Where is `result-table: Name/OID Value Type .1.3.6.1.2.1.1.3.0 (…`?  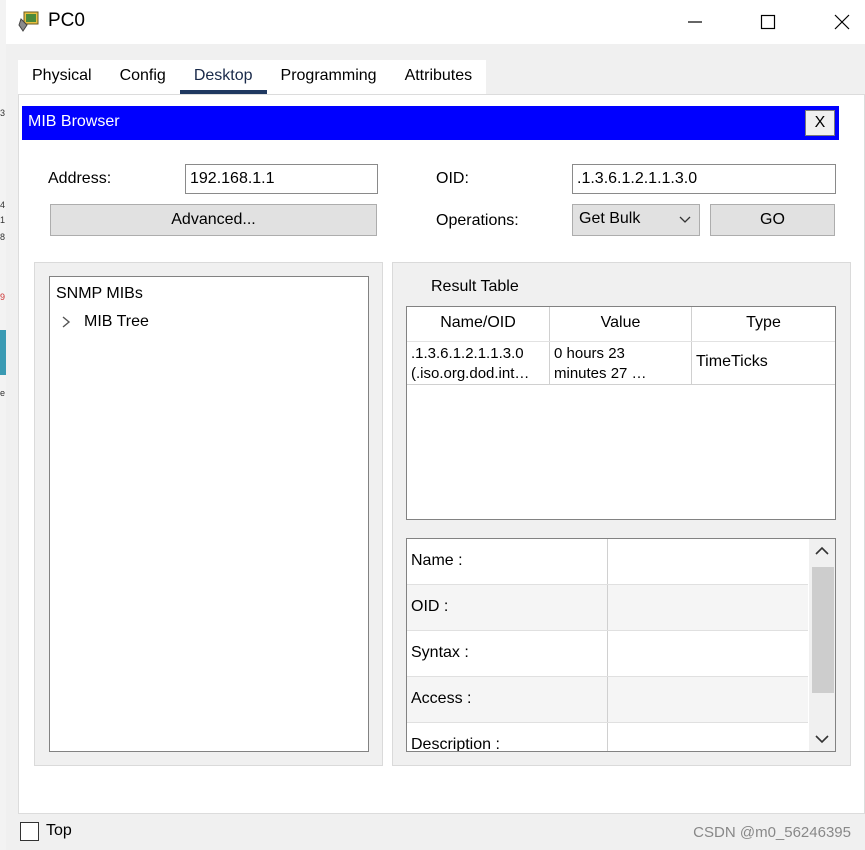
result-table: Name/OID Value Type .1.3.6.1.2.1.1.3.0 (… is located at coordinates (621, 413).